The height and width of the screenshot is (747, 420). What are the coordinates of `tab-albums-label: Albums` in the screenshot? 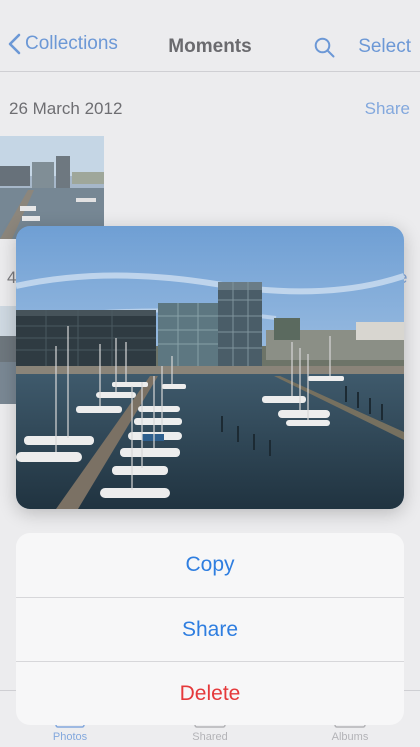 It's located at (350, 737).